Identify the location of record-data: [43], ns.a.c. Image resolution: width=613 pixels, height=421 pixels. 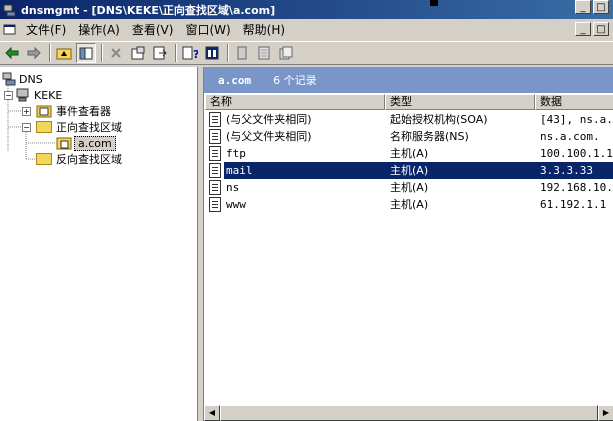
(576, 119).